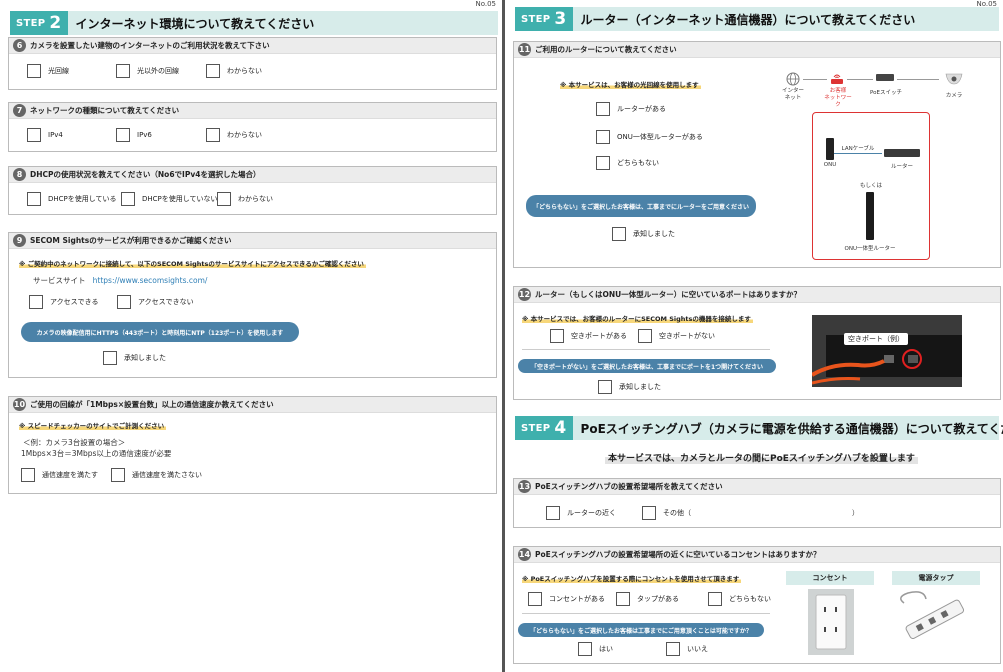 The image size is (1003, 672). What do you see at coordinates (59, 280) in the screenshot?
I see `site-label: サービスサイト` at bounding box center [59, 280].